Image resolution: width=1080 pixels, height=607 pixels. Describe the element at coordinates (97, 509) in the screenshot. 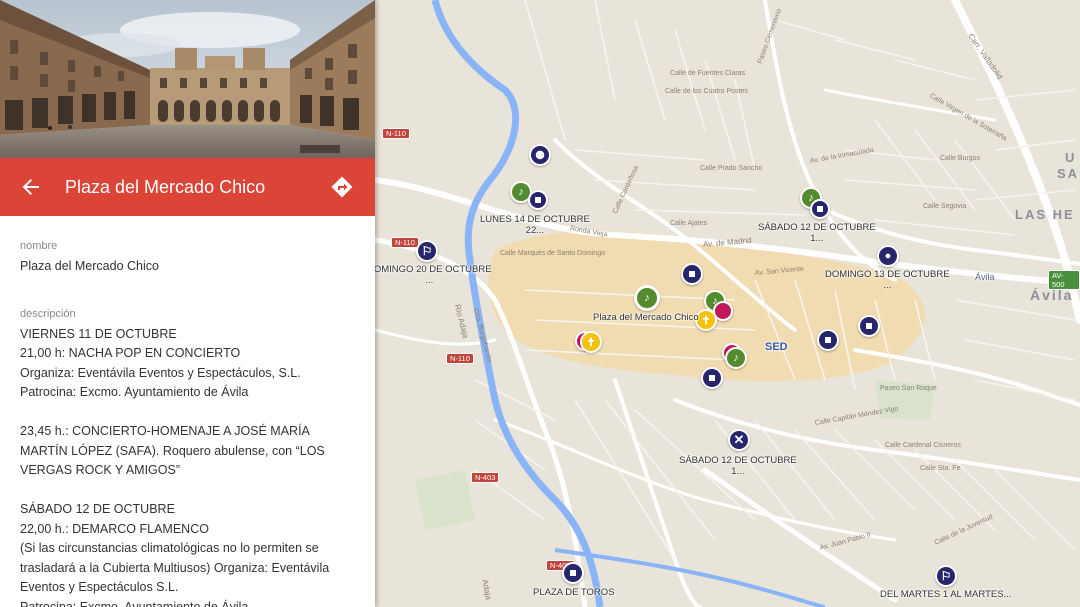

I see `description-line: SÁBADO 12 DE OCTUBRE` at that location.